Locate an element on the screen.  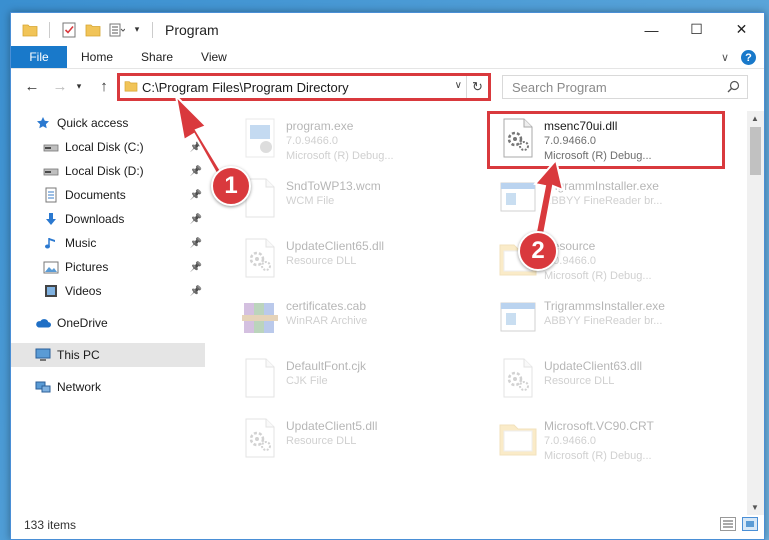
sidebar-item: Local Disk (C:) 📌 is located at coordinates (108, 147).